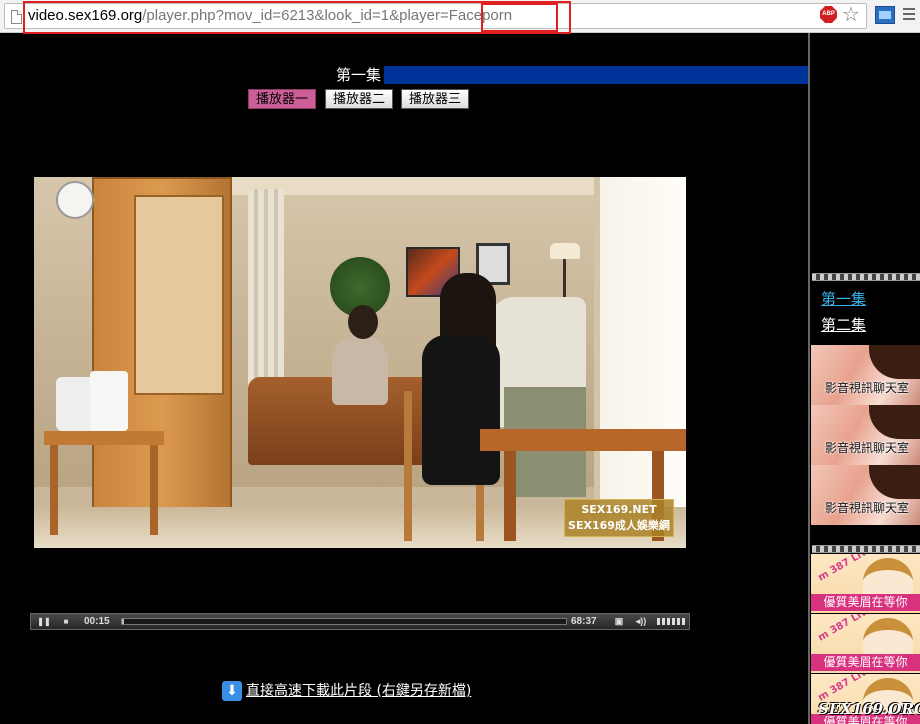 Image resolution: width=920 pixels, height=724 pixels. Describe the element at coordinates (510, 496) in the screenshot. I see `scene-table-leg` at that location.